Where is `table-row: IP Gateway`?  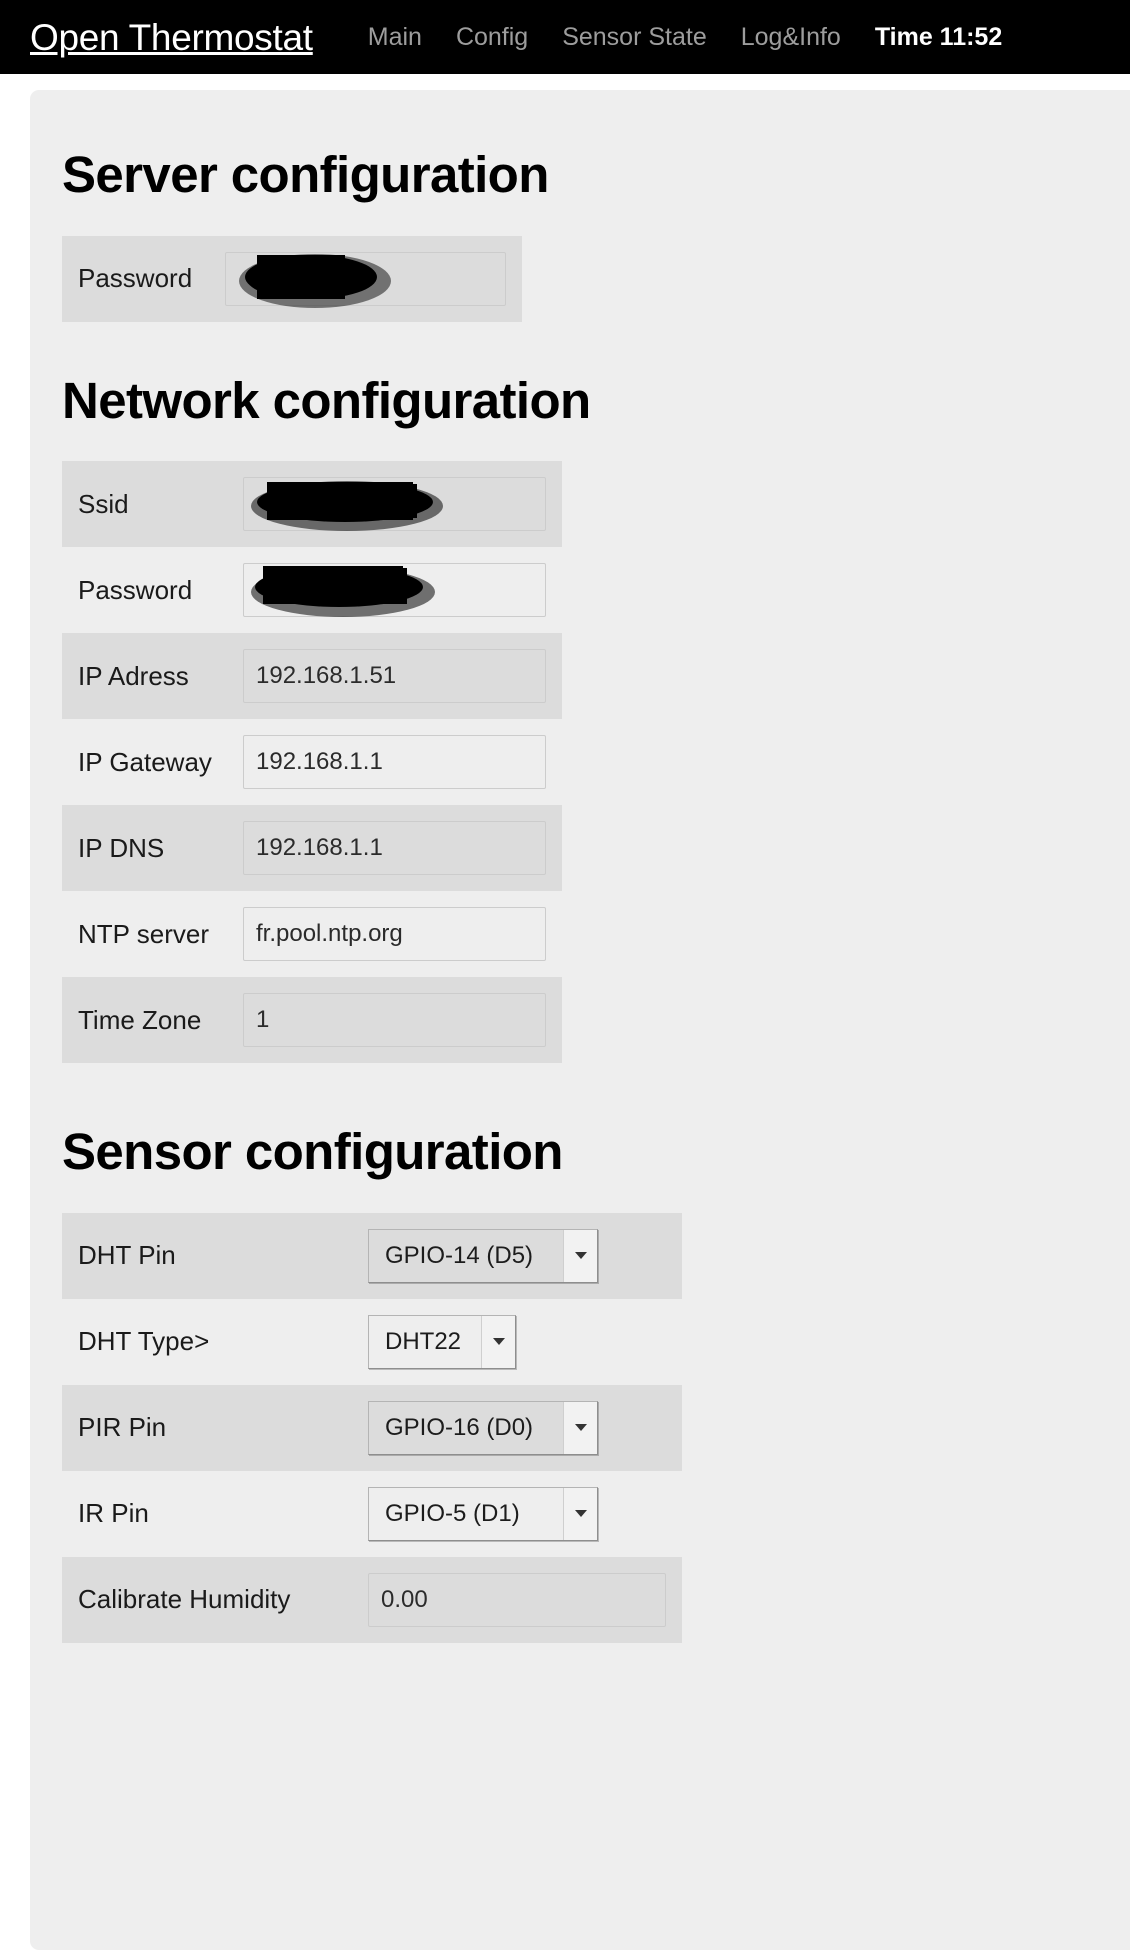
table-row: IP Gateway is located at coordinates (312, 762).